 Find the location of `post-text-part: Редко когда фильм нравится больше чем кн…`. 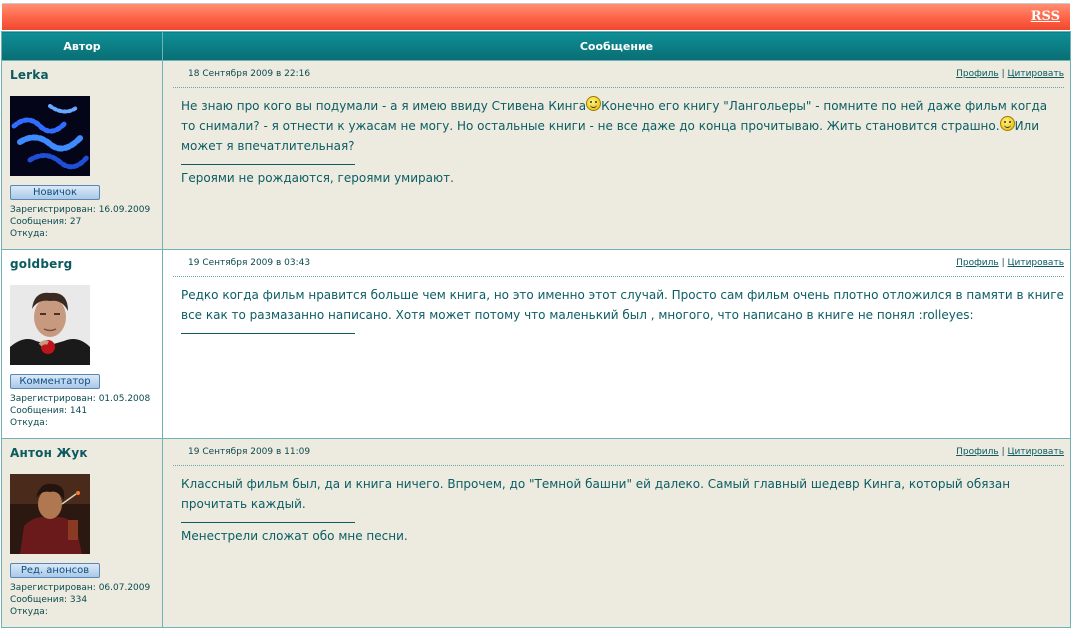

post-text-part: Редко когда фильм нравится больше чем кн… is located at coordinates (622, 305).